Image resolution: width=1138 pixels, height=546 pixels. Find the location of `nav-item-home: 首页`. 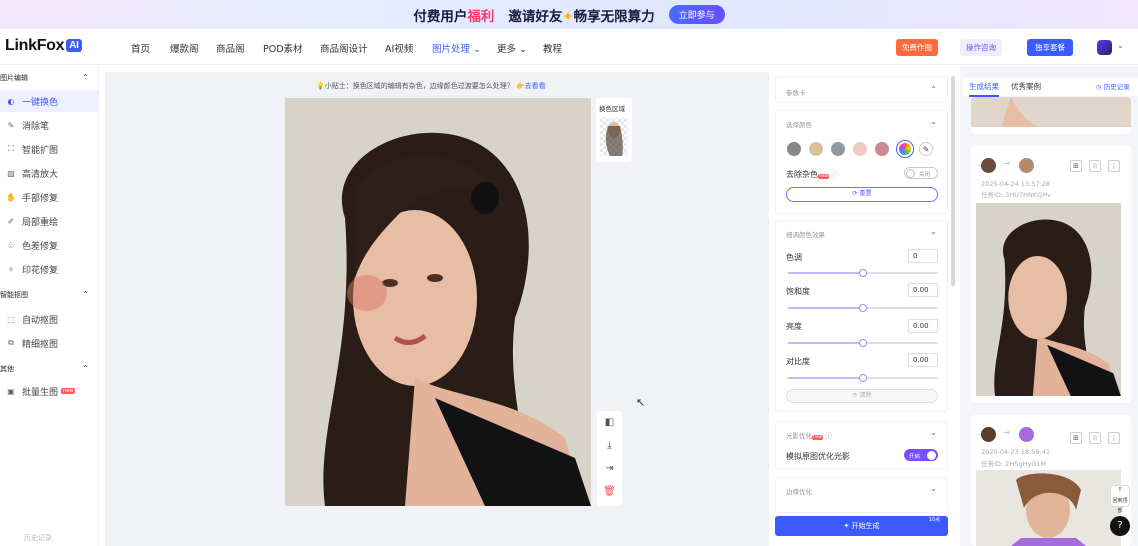

nav-item-home: 首页 is located at coordinates (140, 48).